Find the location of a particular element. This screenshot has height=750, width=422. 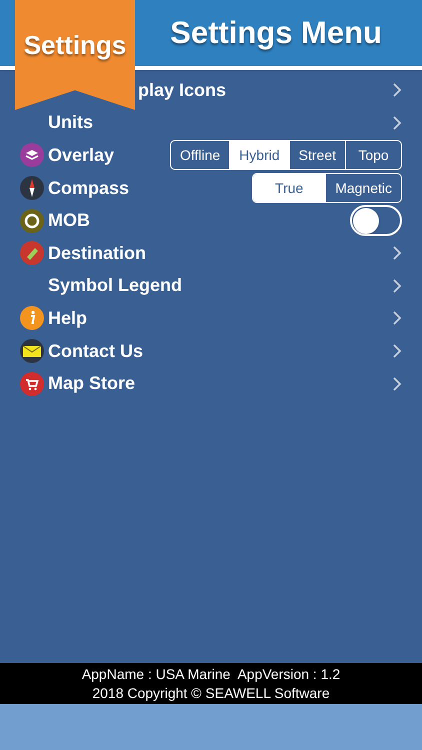

toggle-switch is located at coordinates (376, 220).